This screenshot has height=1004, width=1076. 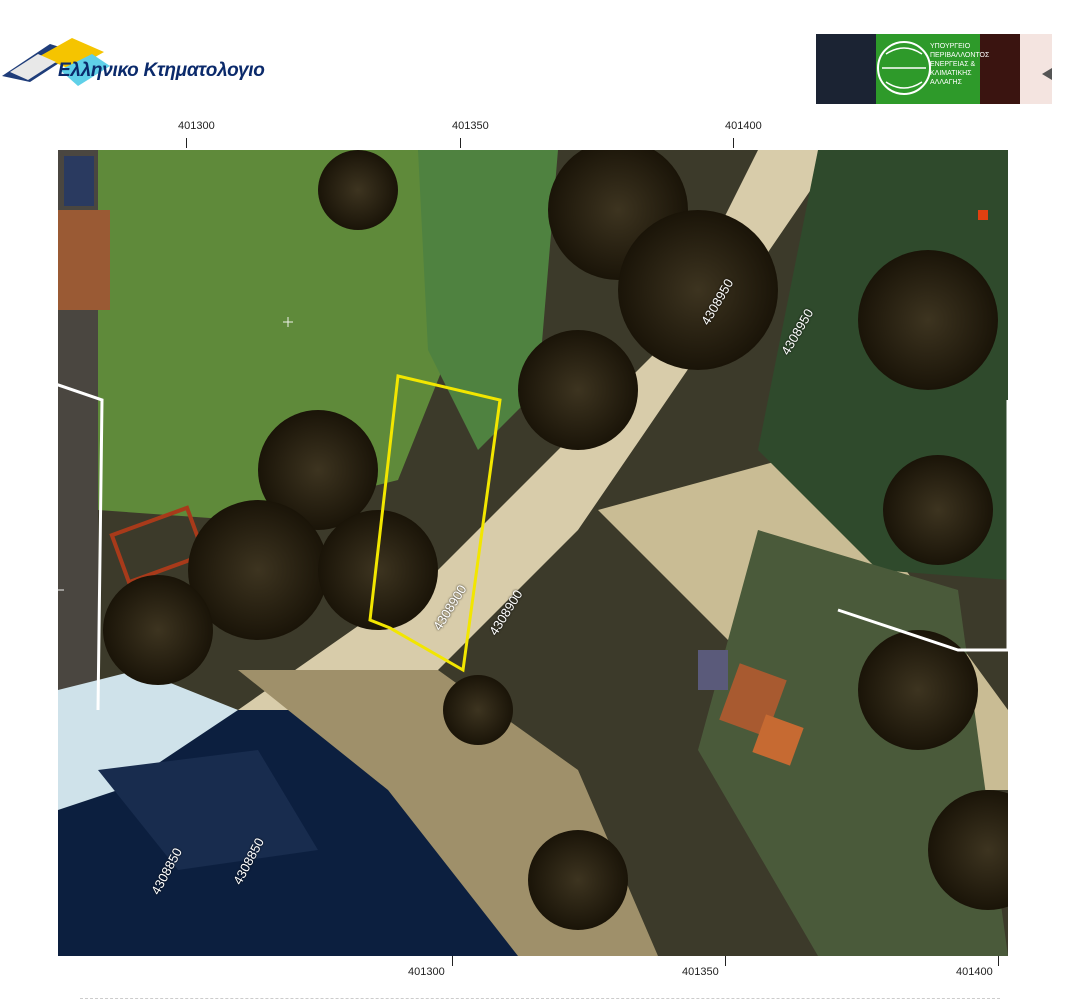 What do you see at coordinates (470, 126) in the screenshot?
I see `top-axis-label-2: 401350` at bounding box center [470, 126].